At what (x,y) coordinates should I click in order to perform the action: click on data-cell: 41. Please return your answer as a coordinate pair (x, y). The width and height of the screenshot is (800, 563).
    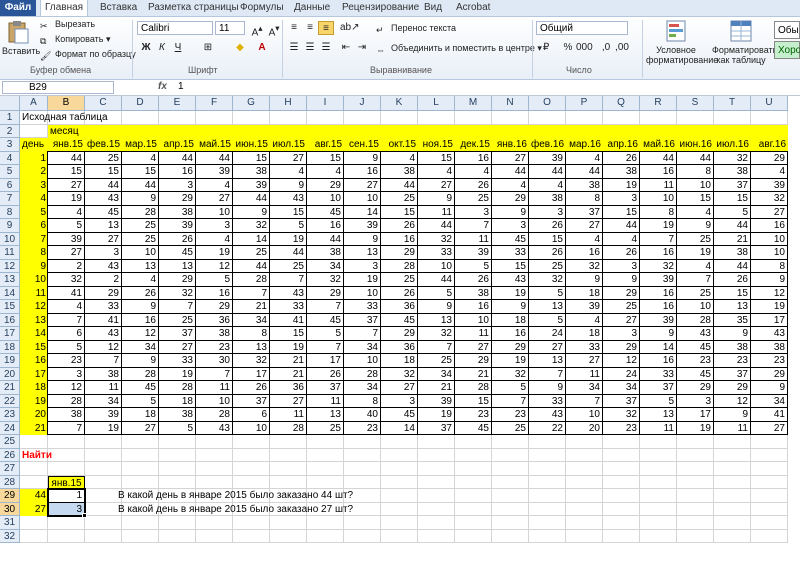
    Looking at the image, I should click on (288, 320).